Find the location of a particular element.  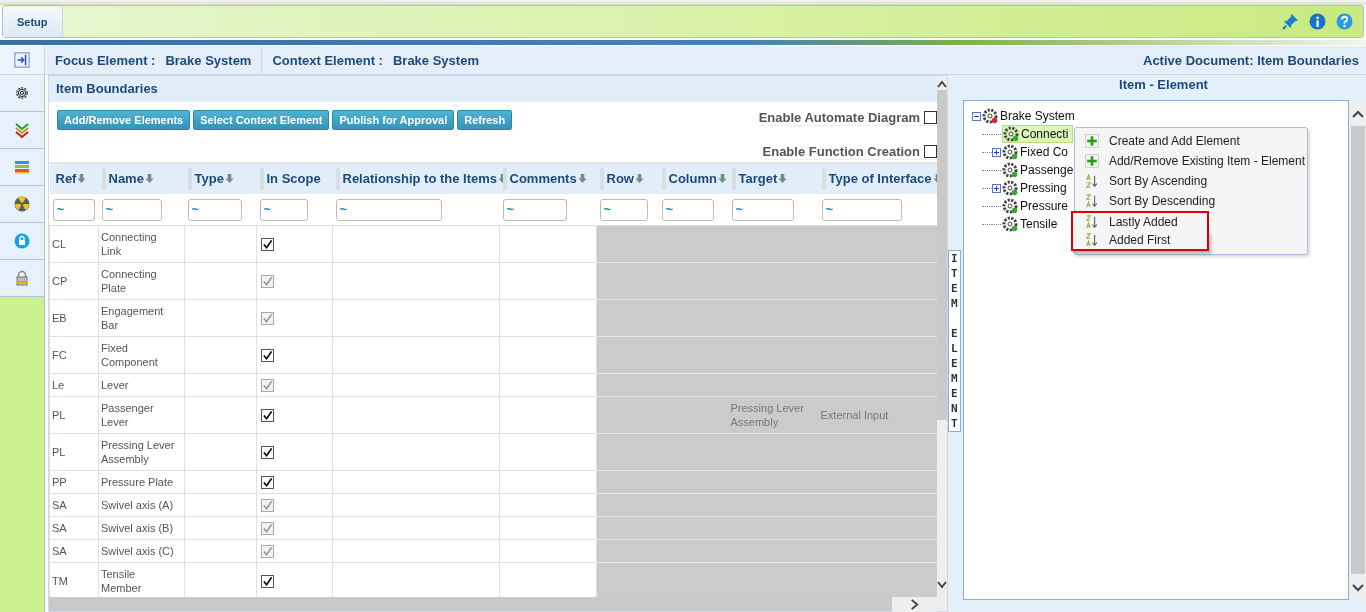

panel-title: Item - Element is located at coordinates (1163, 85).